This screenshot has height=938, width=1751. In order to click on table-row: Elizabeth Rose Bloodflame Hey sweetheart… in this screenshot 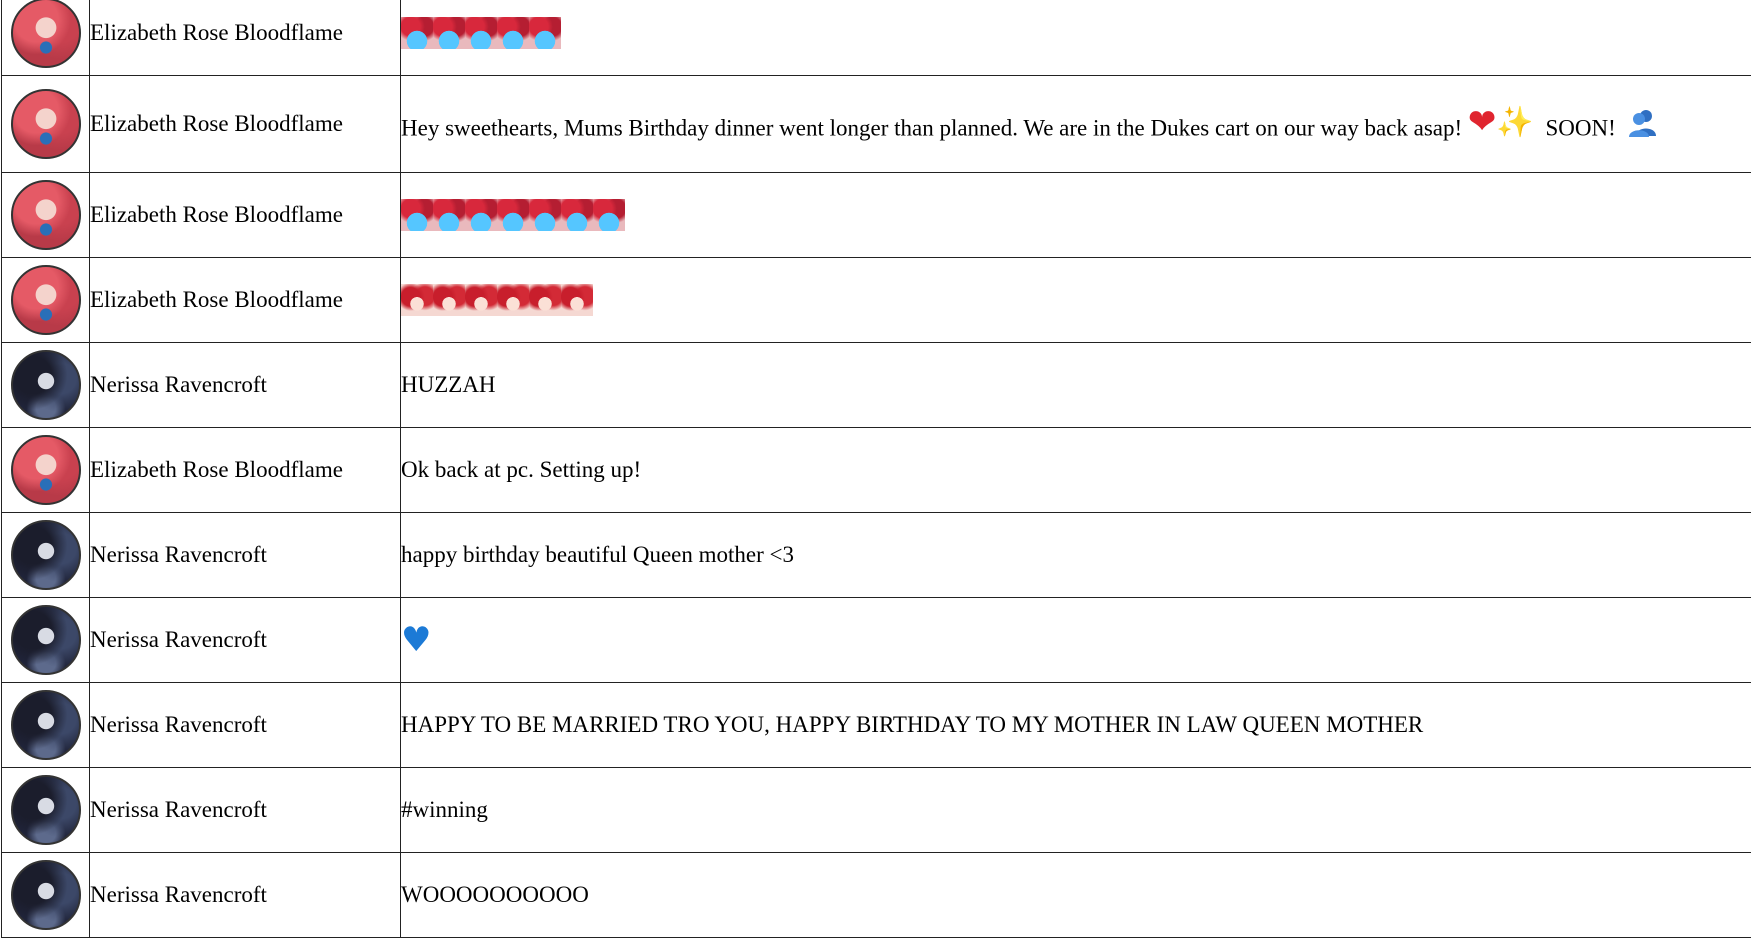, I will do `click(876, 124)`.